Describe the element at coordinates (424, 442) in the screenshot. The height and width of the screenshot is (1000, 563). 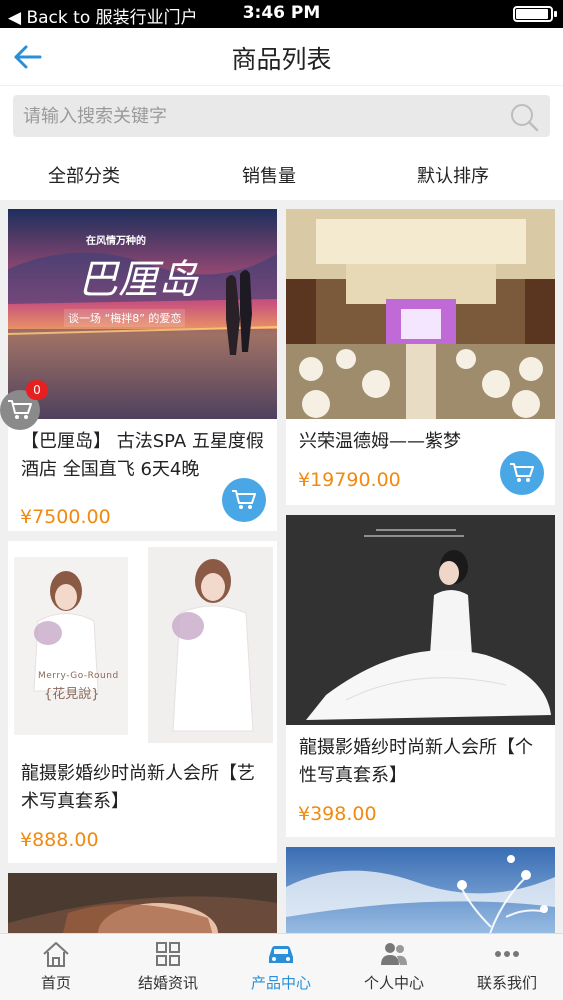
I see `product-name: 兴荣温德姆——紫梦` at that location.